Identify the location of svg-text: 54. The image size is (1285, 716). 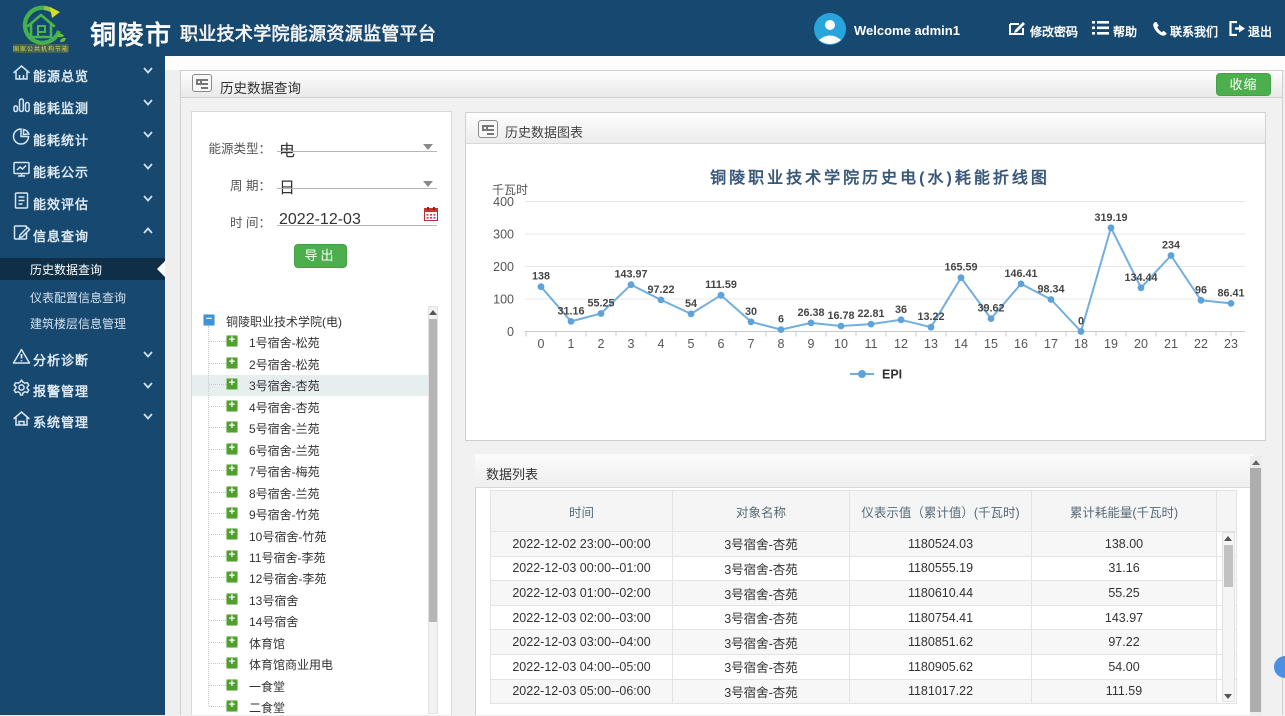
(691, 304).